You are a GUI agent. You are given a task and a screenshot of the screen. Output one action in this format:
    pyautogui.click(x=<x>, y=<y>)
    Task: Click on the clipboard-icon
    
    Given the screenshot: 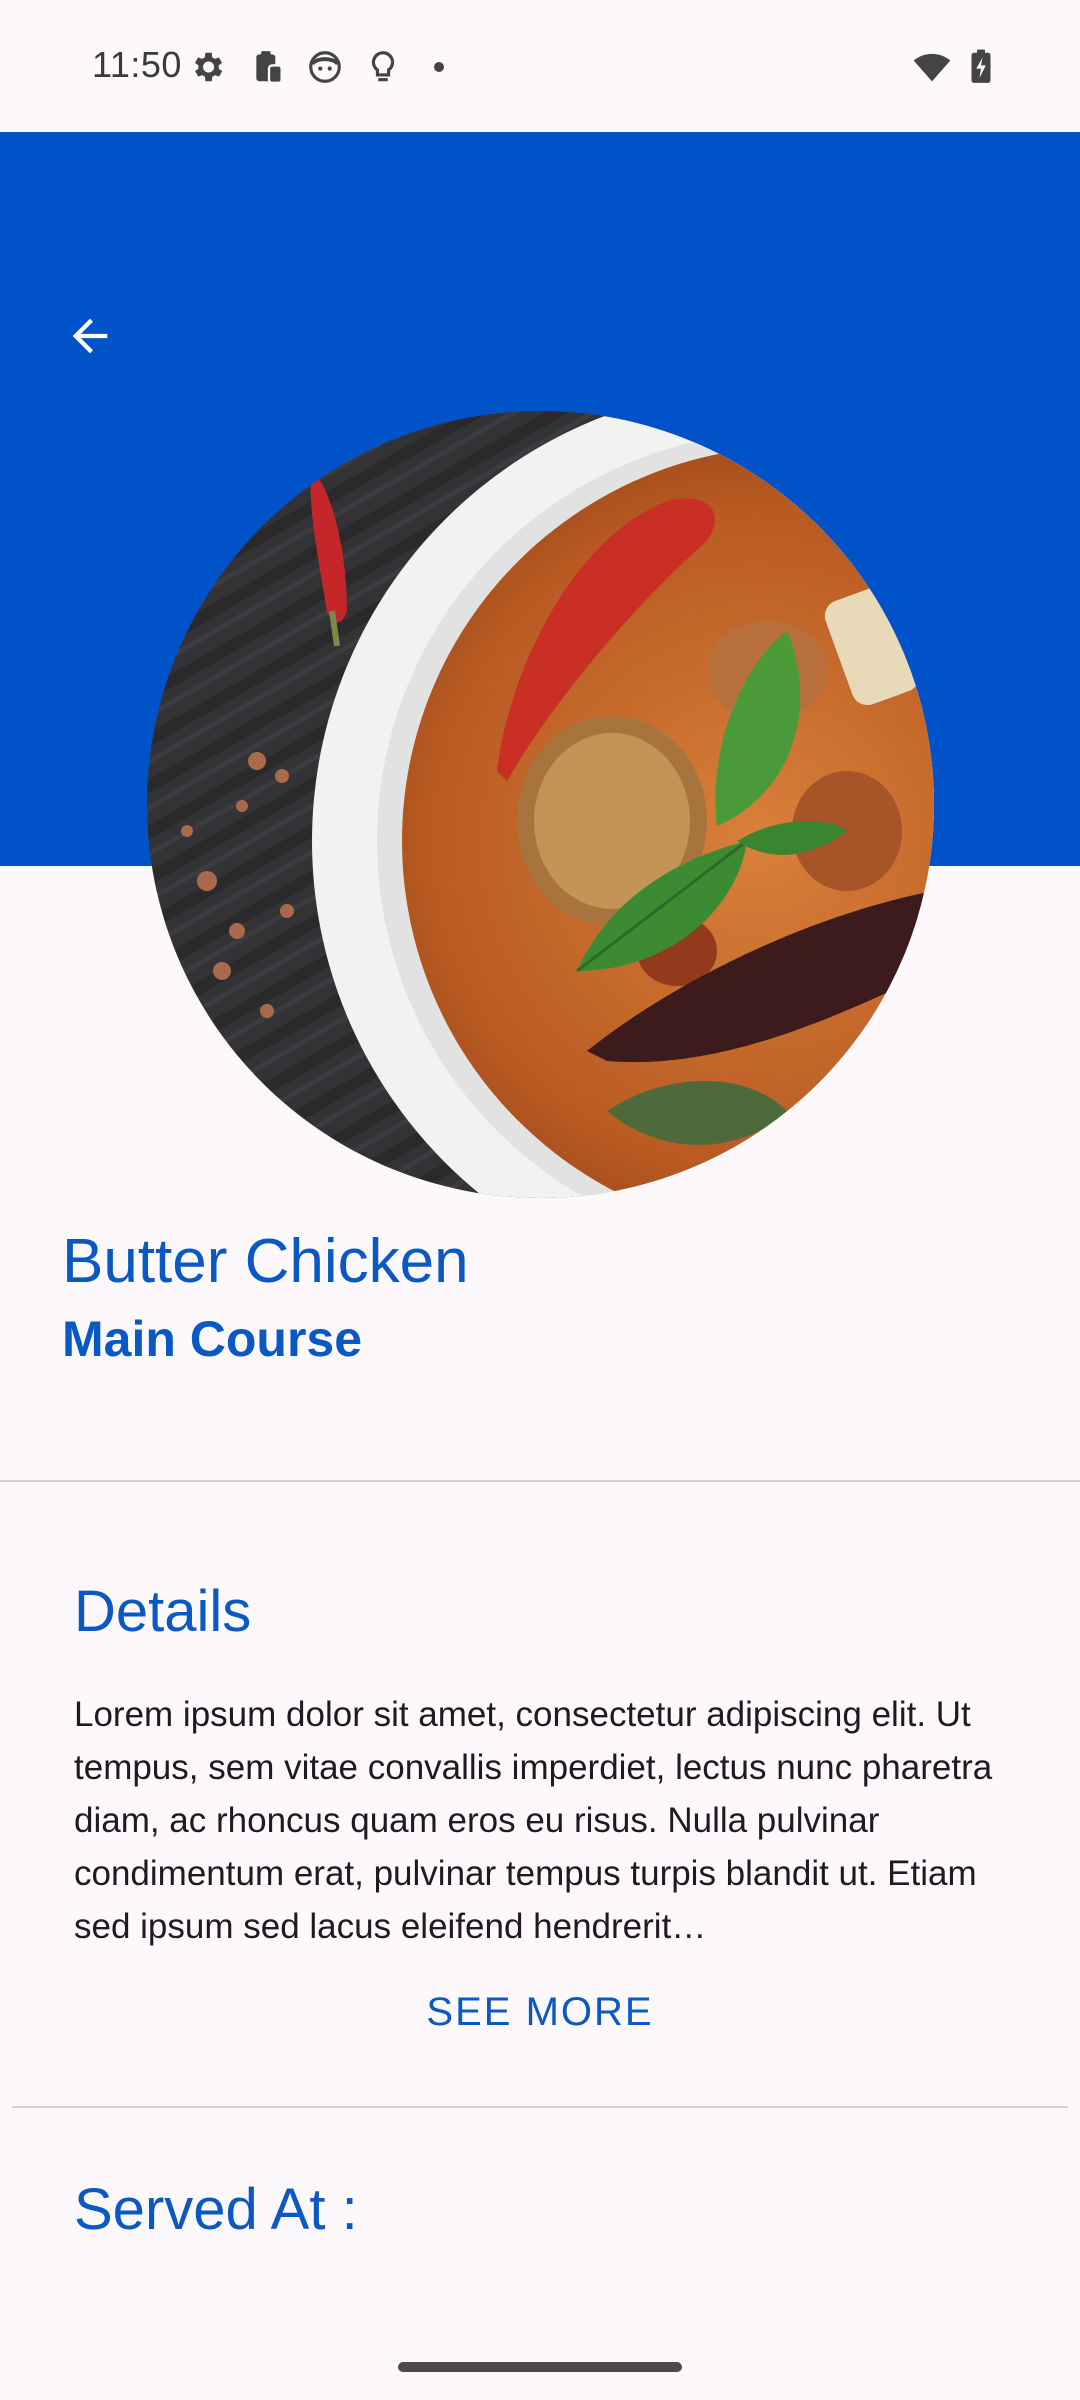 What is the action you would take?
    pyautogui.click(x=269, y=68)
    